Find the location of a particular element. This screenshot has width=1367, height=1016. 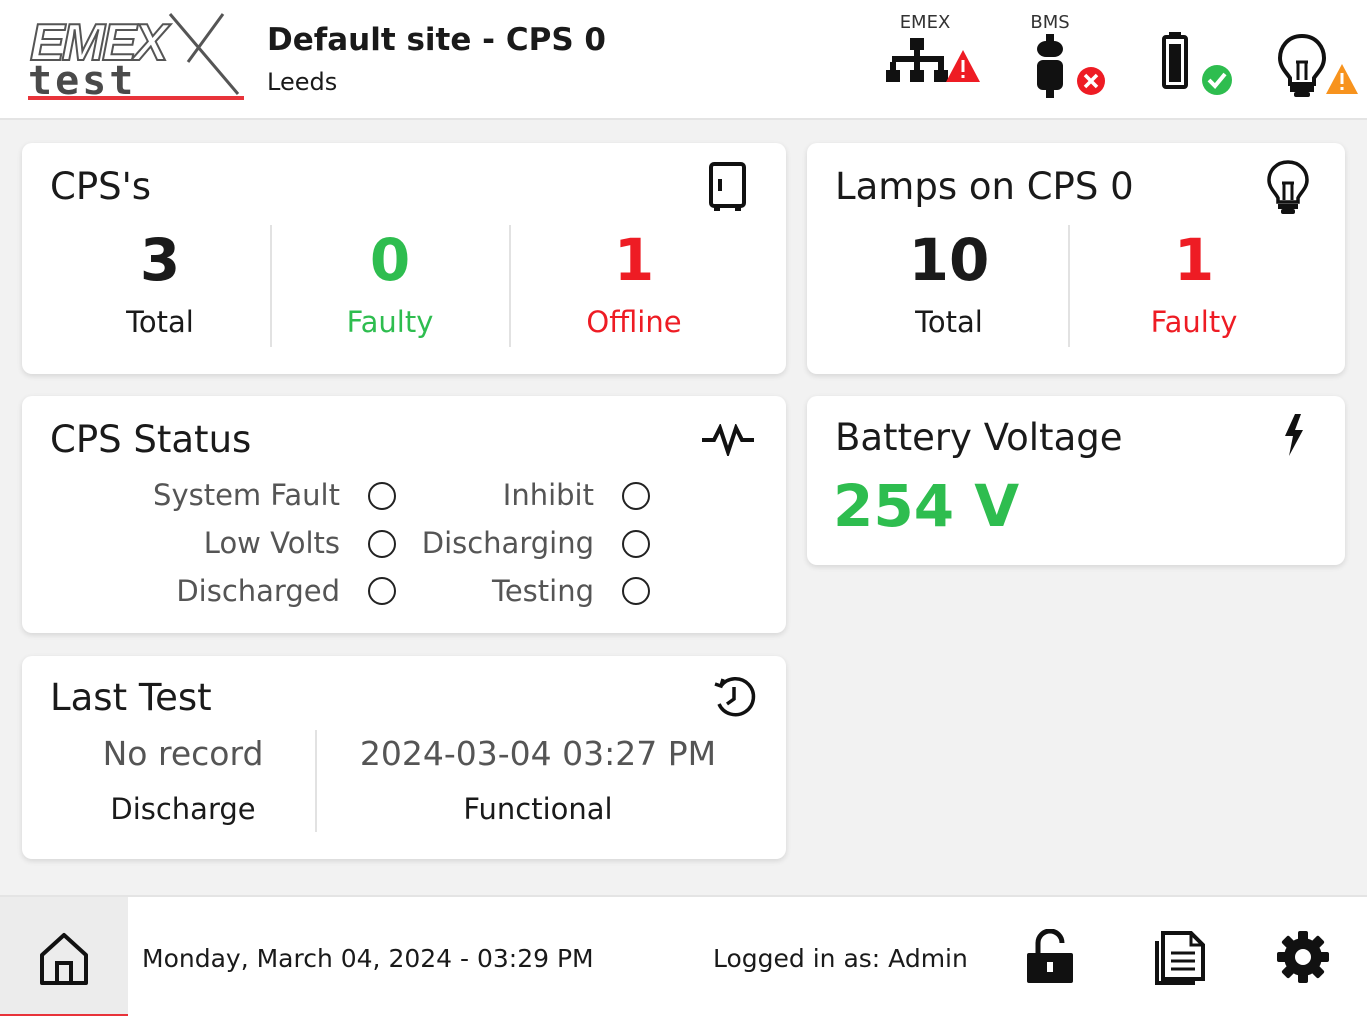

home-button is located at coordinates (64, 956).